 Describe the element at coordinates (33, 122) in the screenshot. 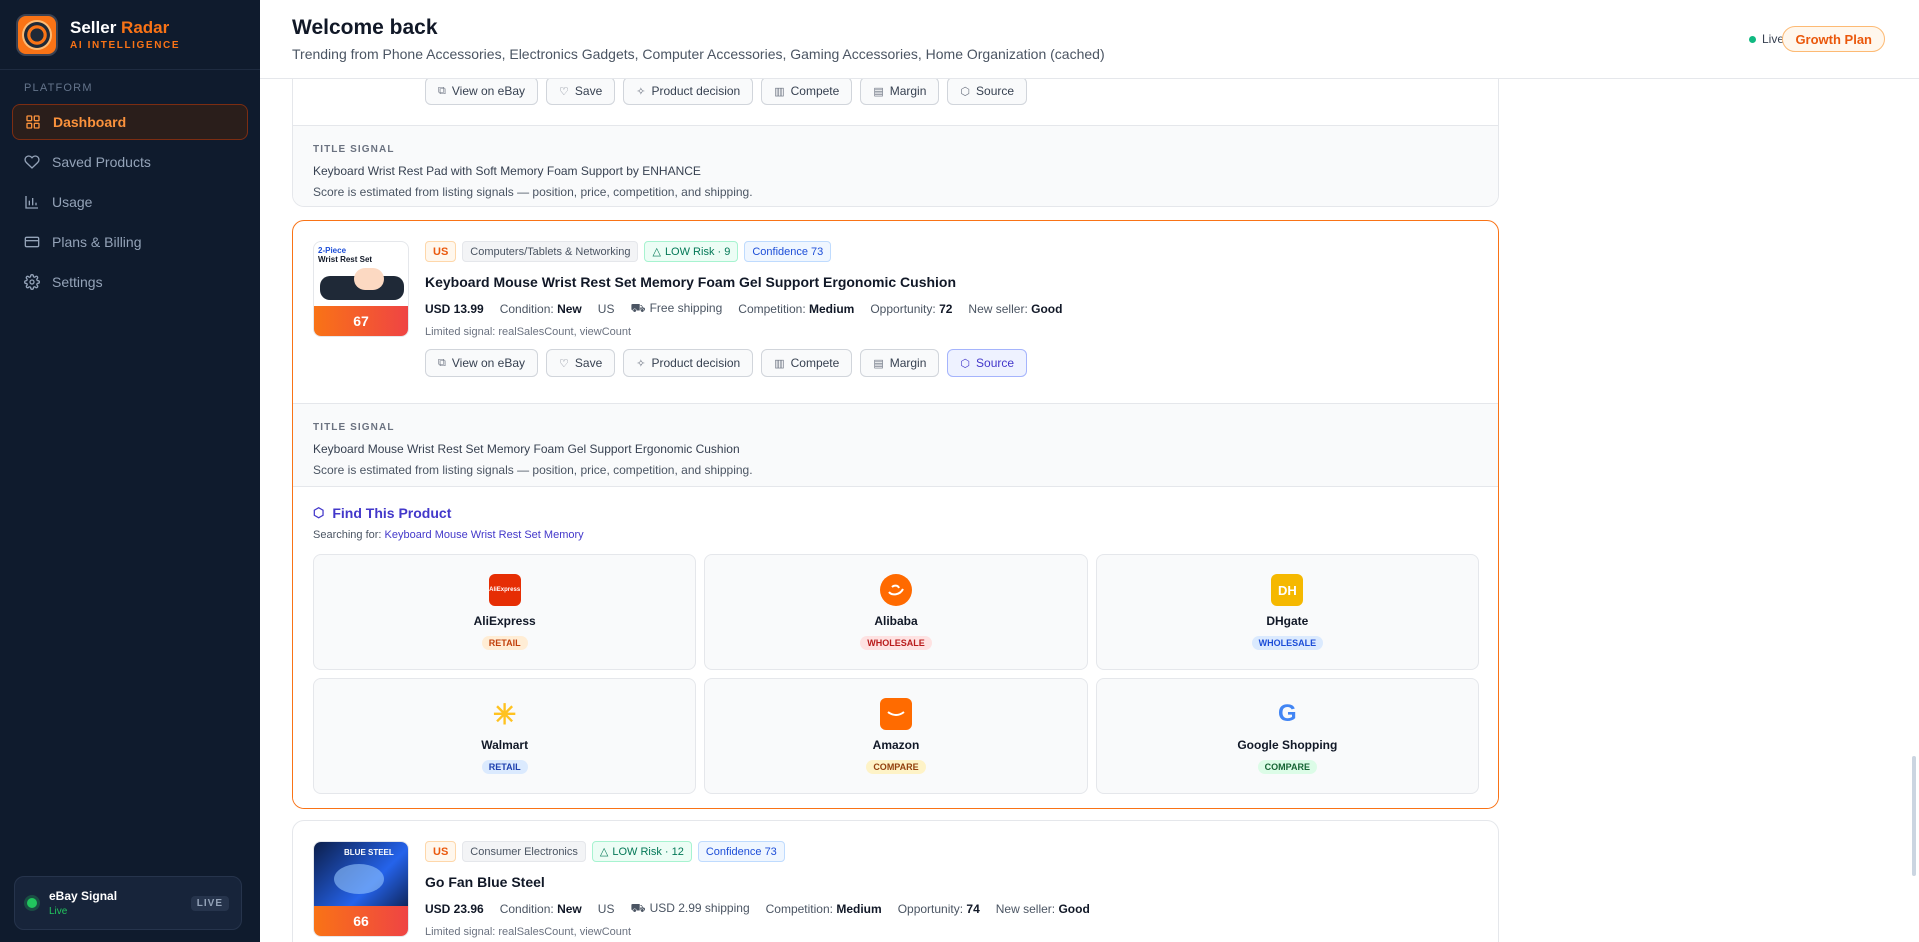

I see `grid-icon` at that location.